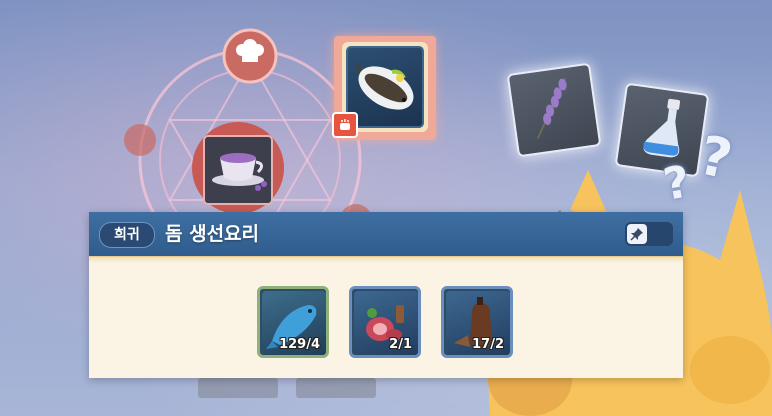 Image resolution: width=772 pixels, height=416 pixels. I want to click on recipe-name: 돔 생선요리, so click(212, 234).